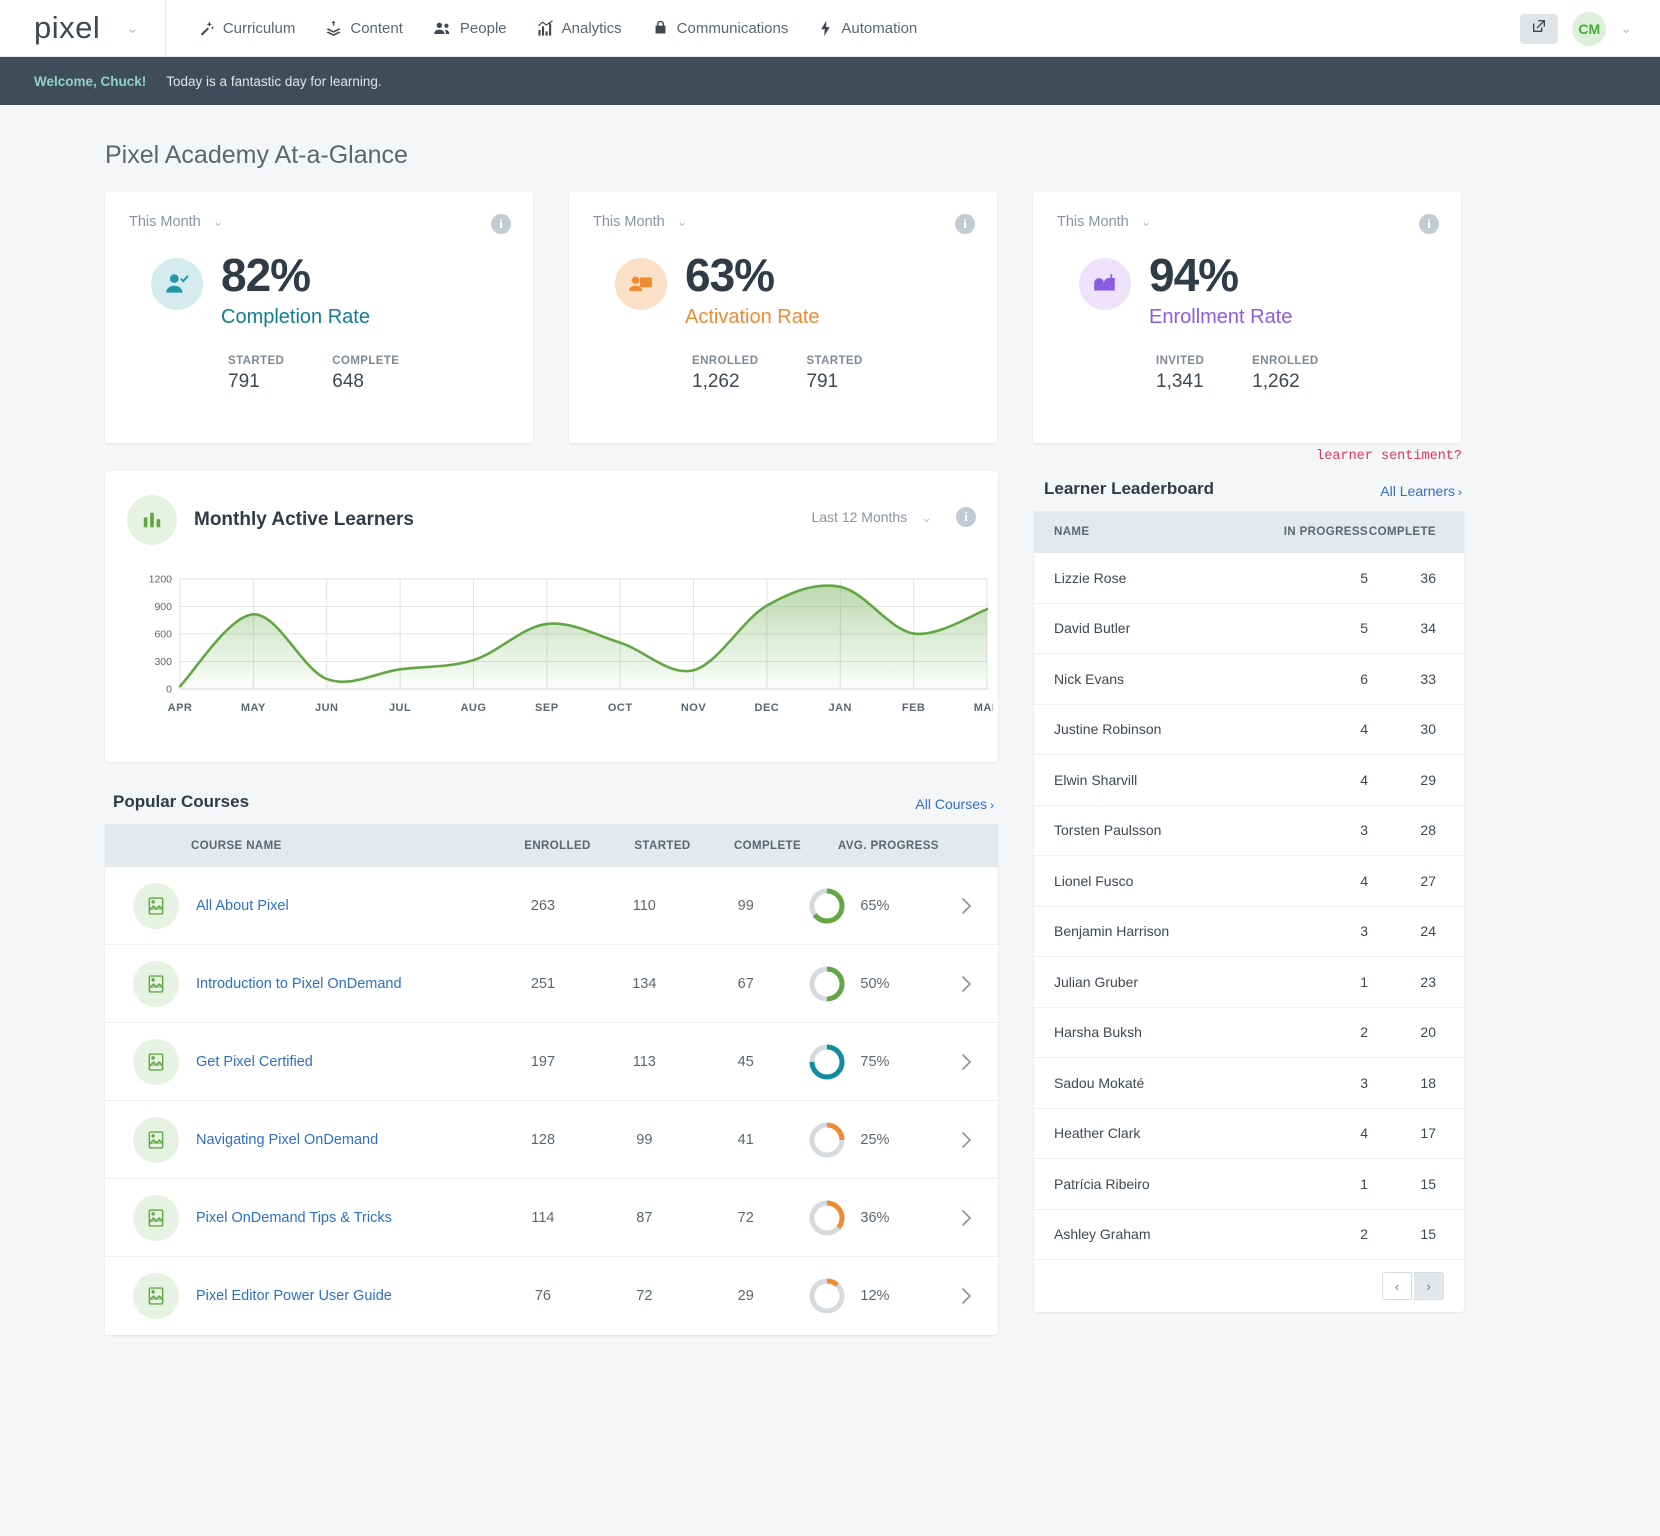 The height and width of the screenshot is (1536, 1660). What do you see at coordinates (1249, 932) in the screenshot?
I see `table-row: Benjamin Harrison 3 24` at bounding box center [1249, 932].